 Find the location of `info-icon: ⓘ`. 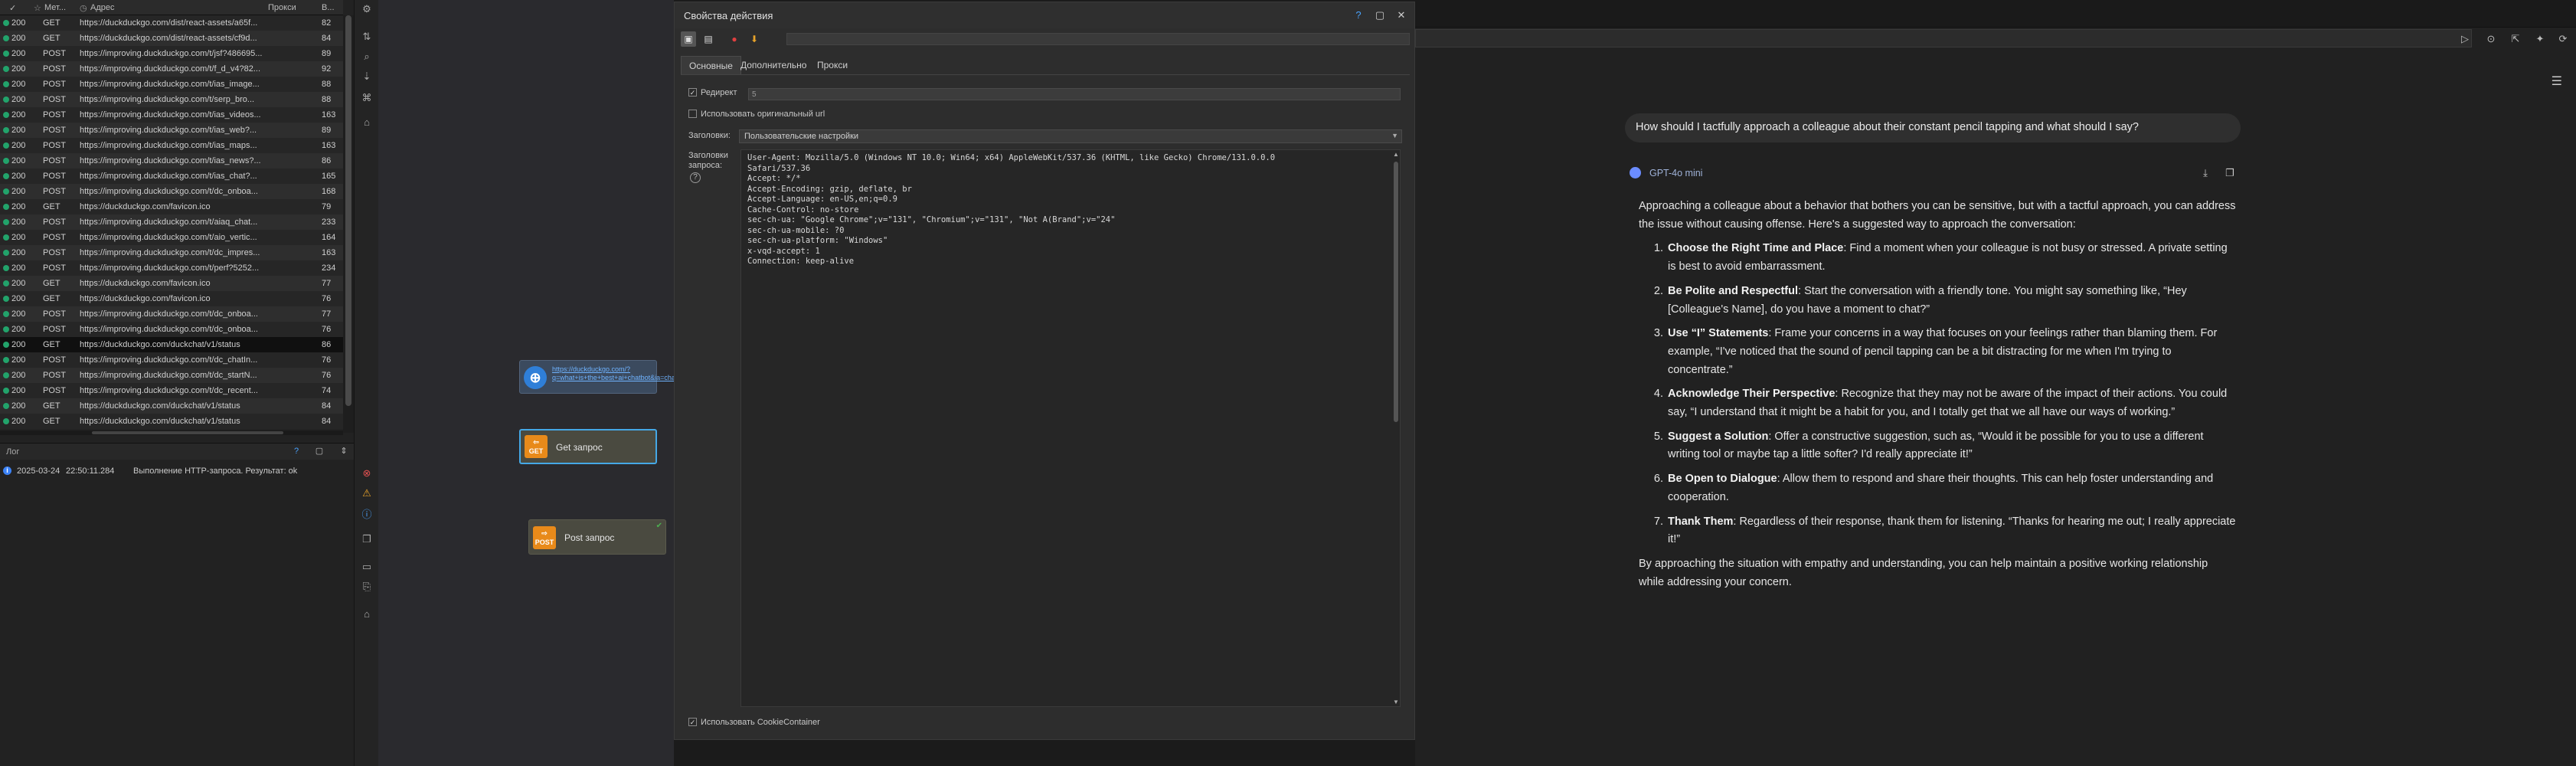

info-icon: ⓘ is located at coordinates (367, 515).